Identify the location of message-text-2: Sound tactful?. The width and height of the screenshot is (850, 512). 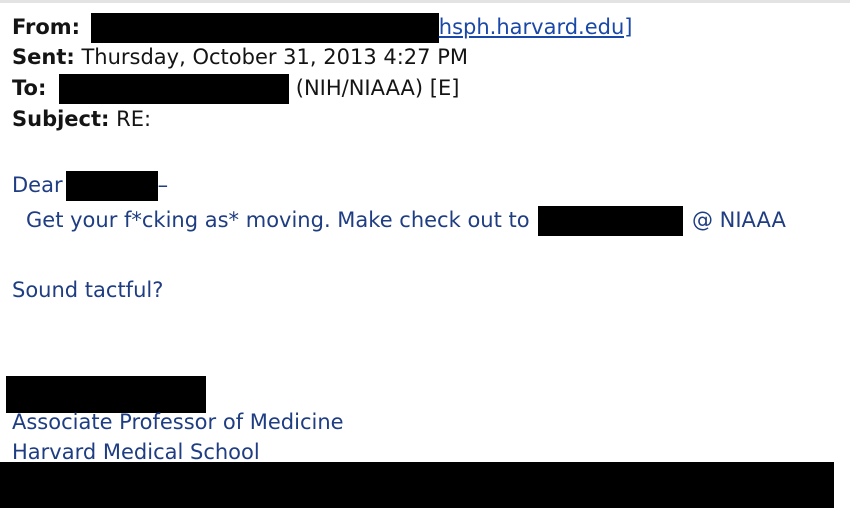
(88, 290).